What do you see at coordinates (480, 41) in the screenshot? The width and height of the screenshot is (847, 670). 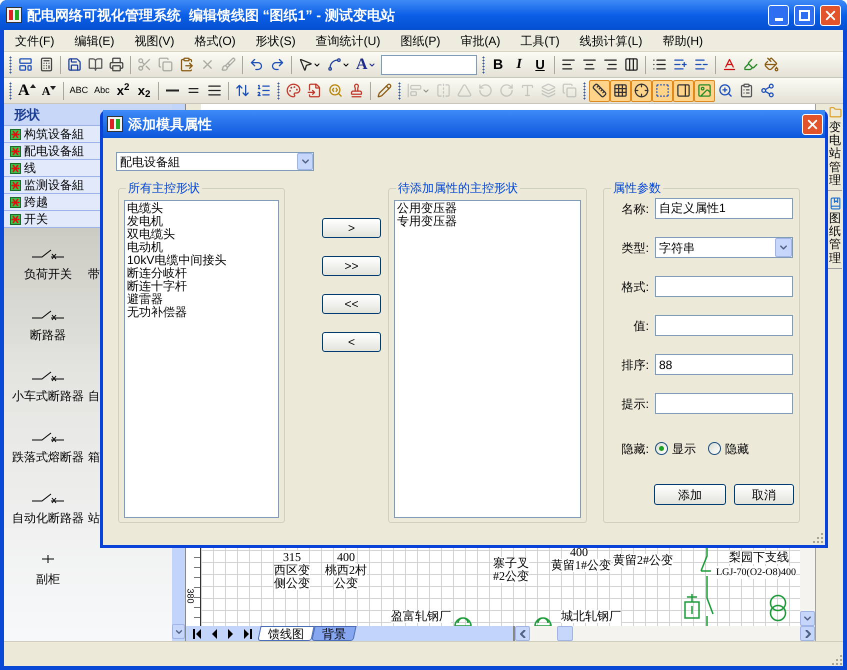 I see `menu-item: 审批(A)` at bounding box center [480, 41].